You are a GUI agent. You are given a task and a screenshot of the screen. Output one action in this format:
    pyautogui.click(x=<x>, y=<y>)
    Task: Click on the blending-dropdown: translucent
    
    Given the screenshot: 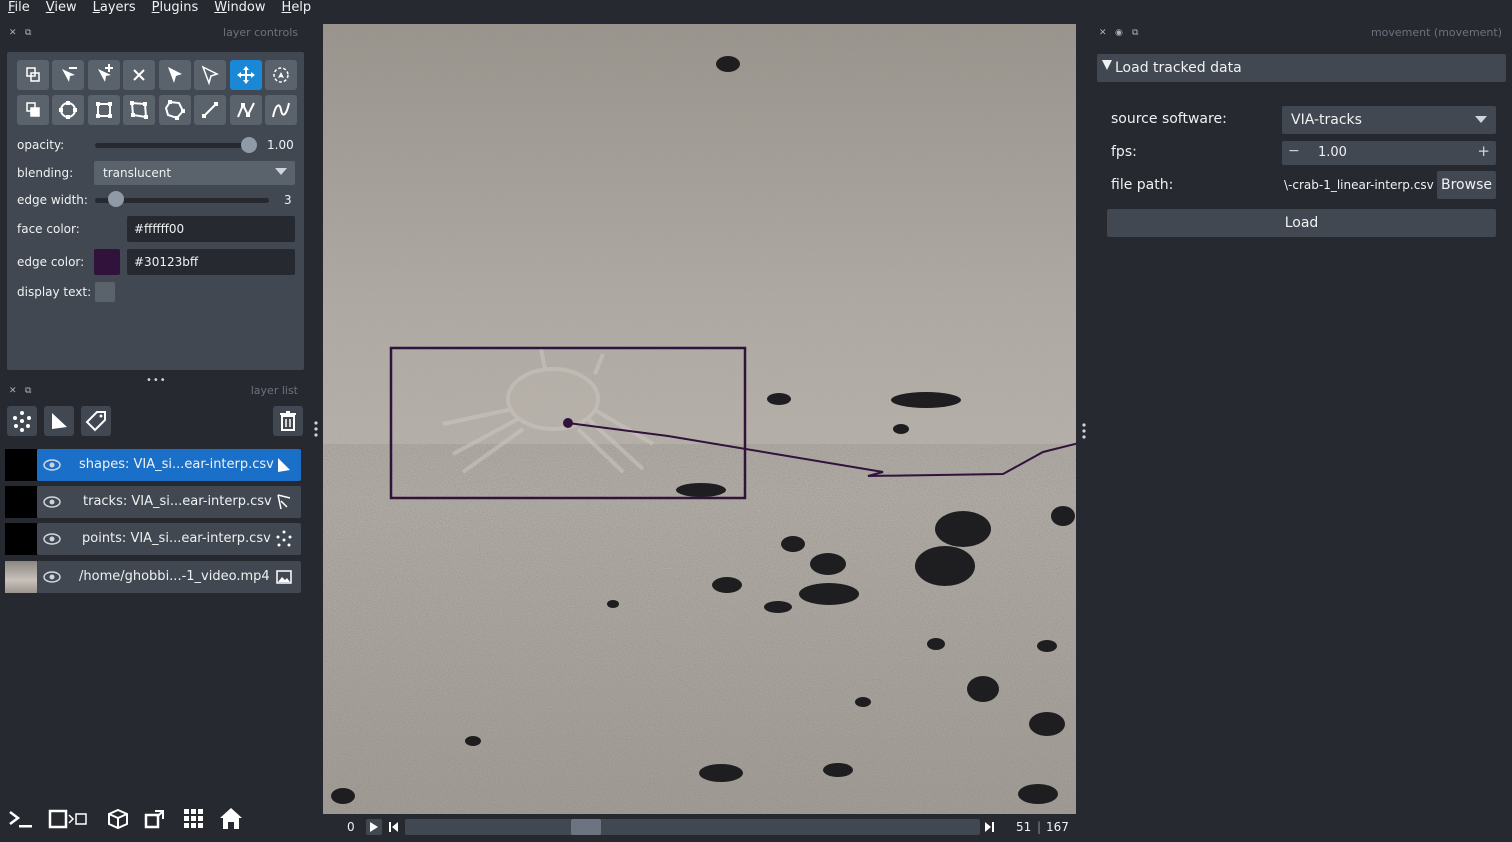 What is the action you would take?
    pyautogui.click(x=194, y=173)
    